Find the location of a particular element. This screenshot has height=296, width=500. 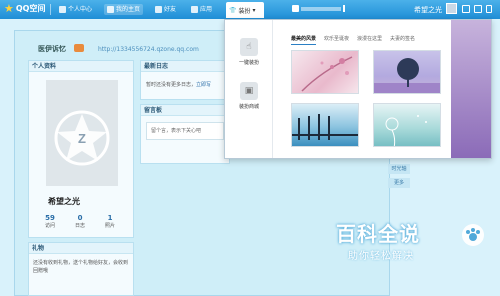

pier-image is located at coordinates (325, 127).